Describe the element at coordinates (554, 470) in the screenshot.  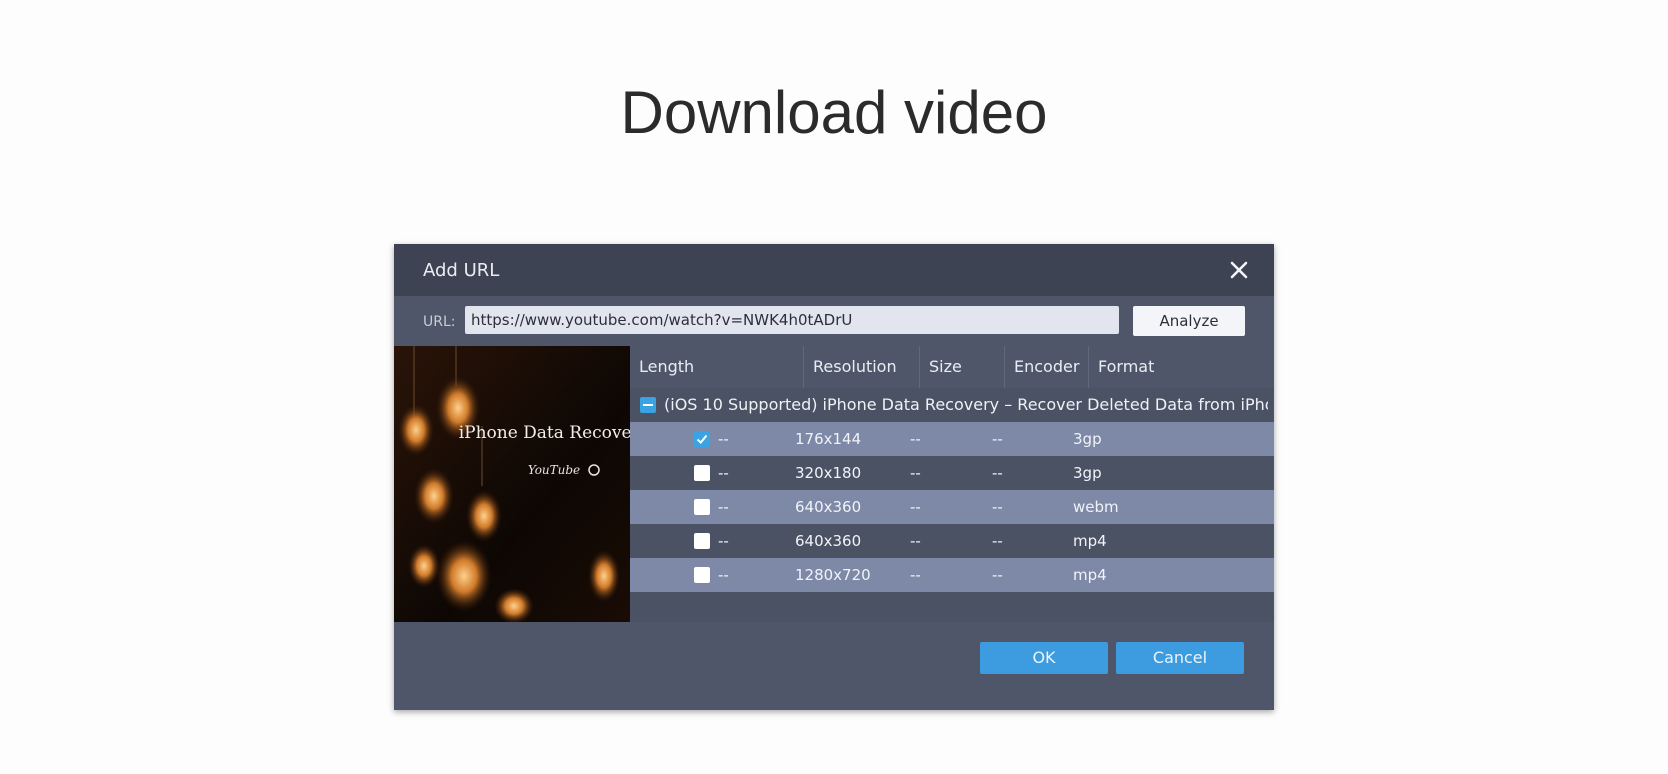
I see `thumbnail-subtitle: YouTube` at that location.